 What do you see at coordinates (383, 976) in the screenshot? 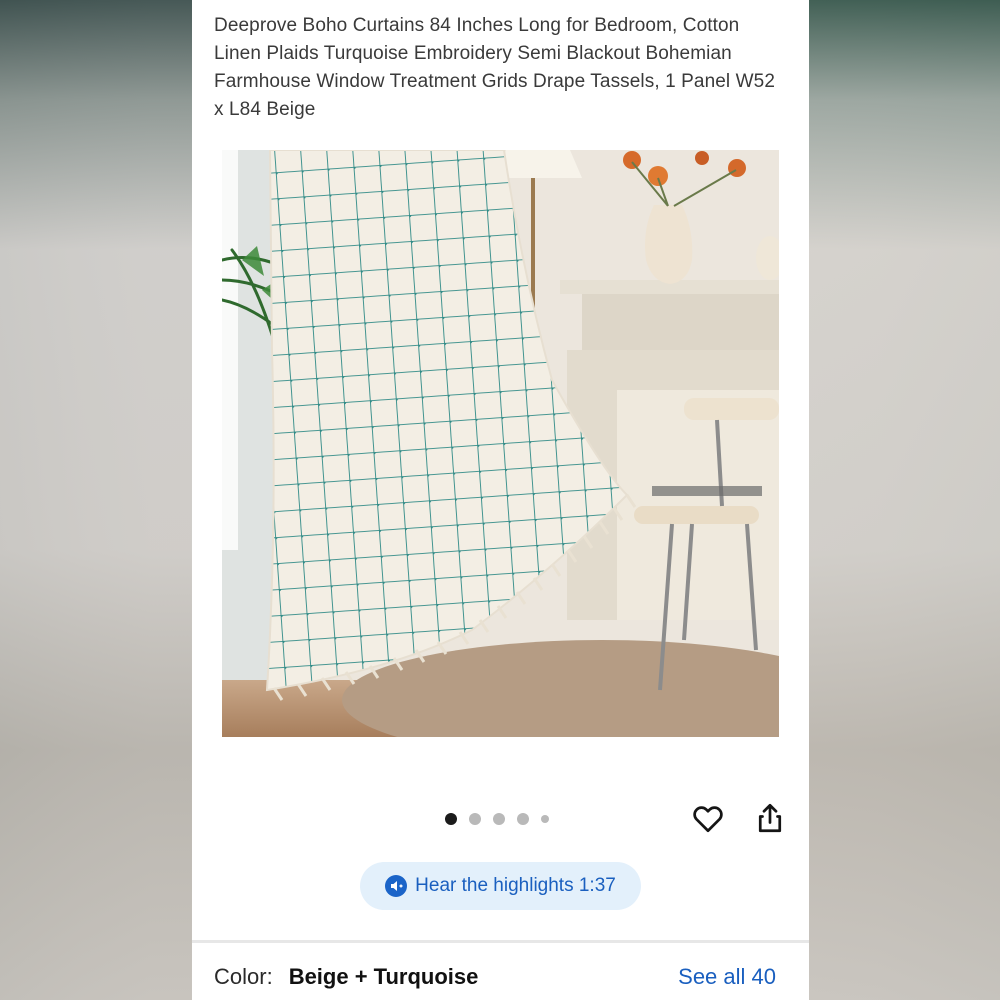
I see `selected-color-value: Beige + Turquoise` at bounding box center [383, 976].